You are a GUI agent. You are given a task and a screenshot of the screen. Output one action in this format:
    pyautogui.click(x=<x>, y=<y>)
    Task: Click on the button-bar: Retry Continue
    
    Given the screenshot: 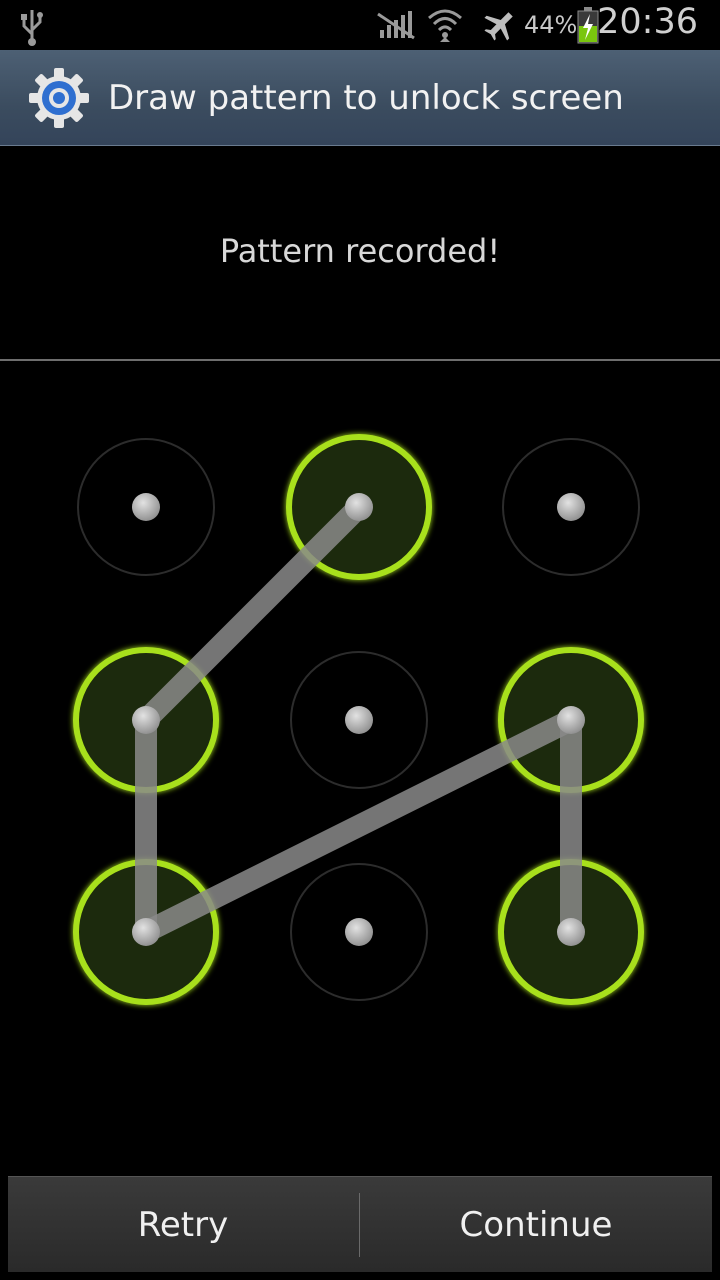 What is the action you would take?
    pyautogui.click(x=360, y=1224)
    